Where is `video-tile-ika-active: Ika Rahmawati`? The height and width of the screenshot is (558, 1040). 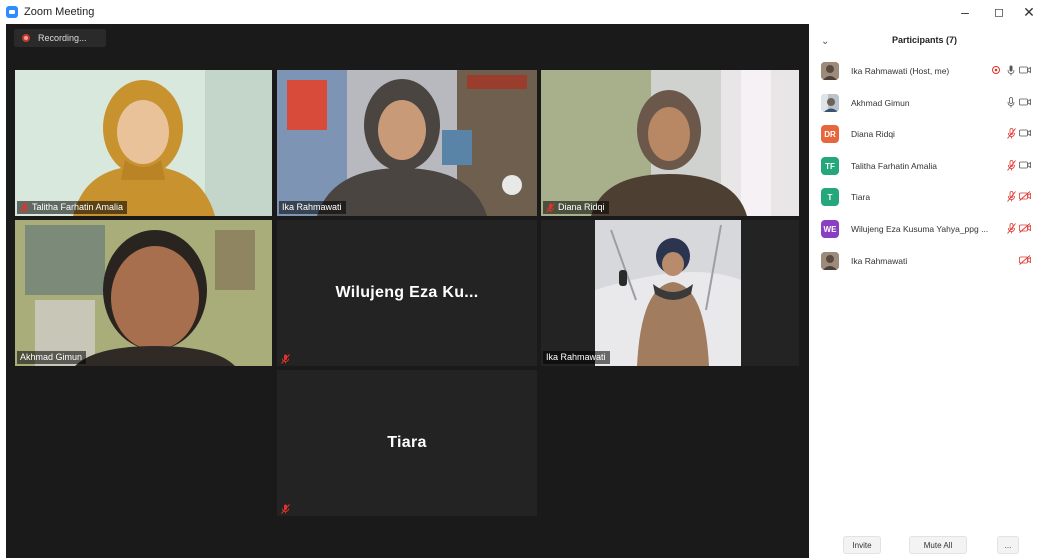
video-tile-ika-active: Ika Rahmawati is located at coordinates (407, 143).